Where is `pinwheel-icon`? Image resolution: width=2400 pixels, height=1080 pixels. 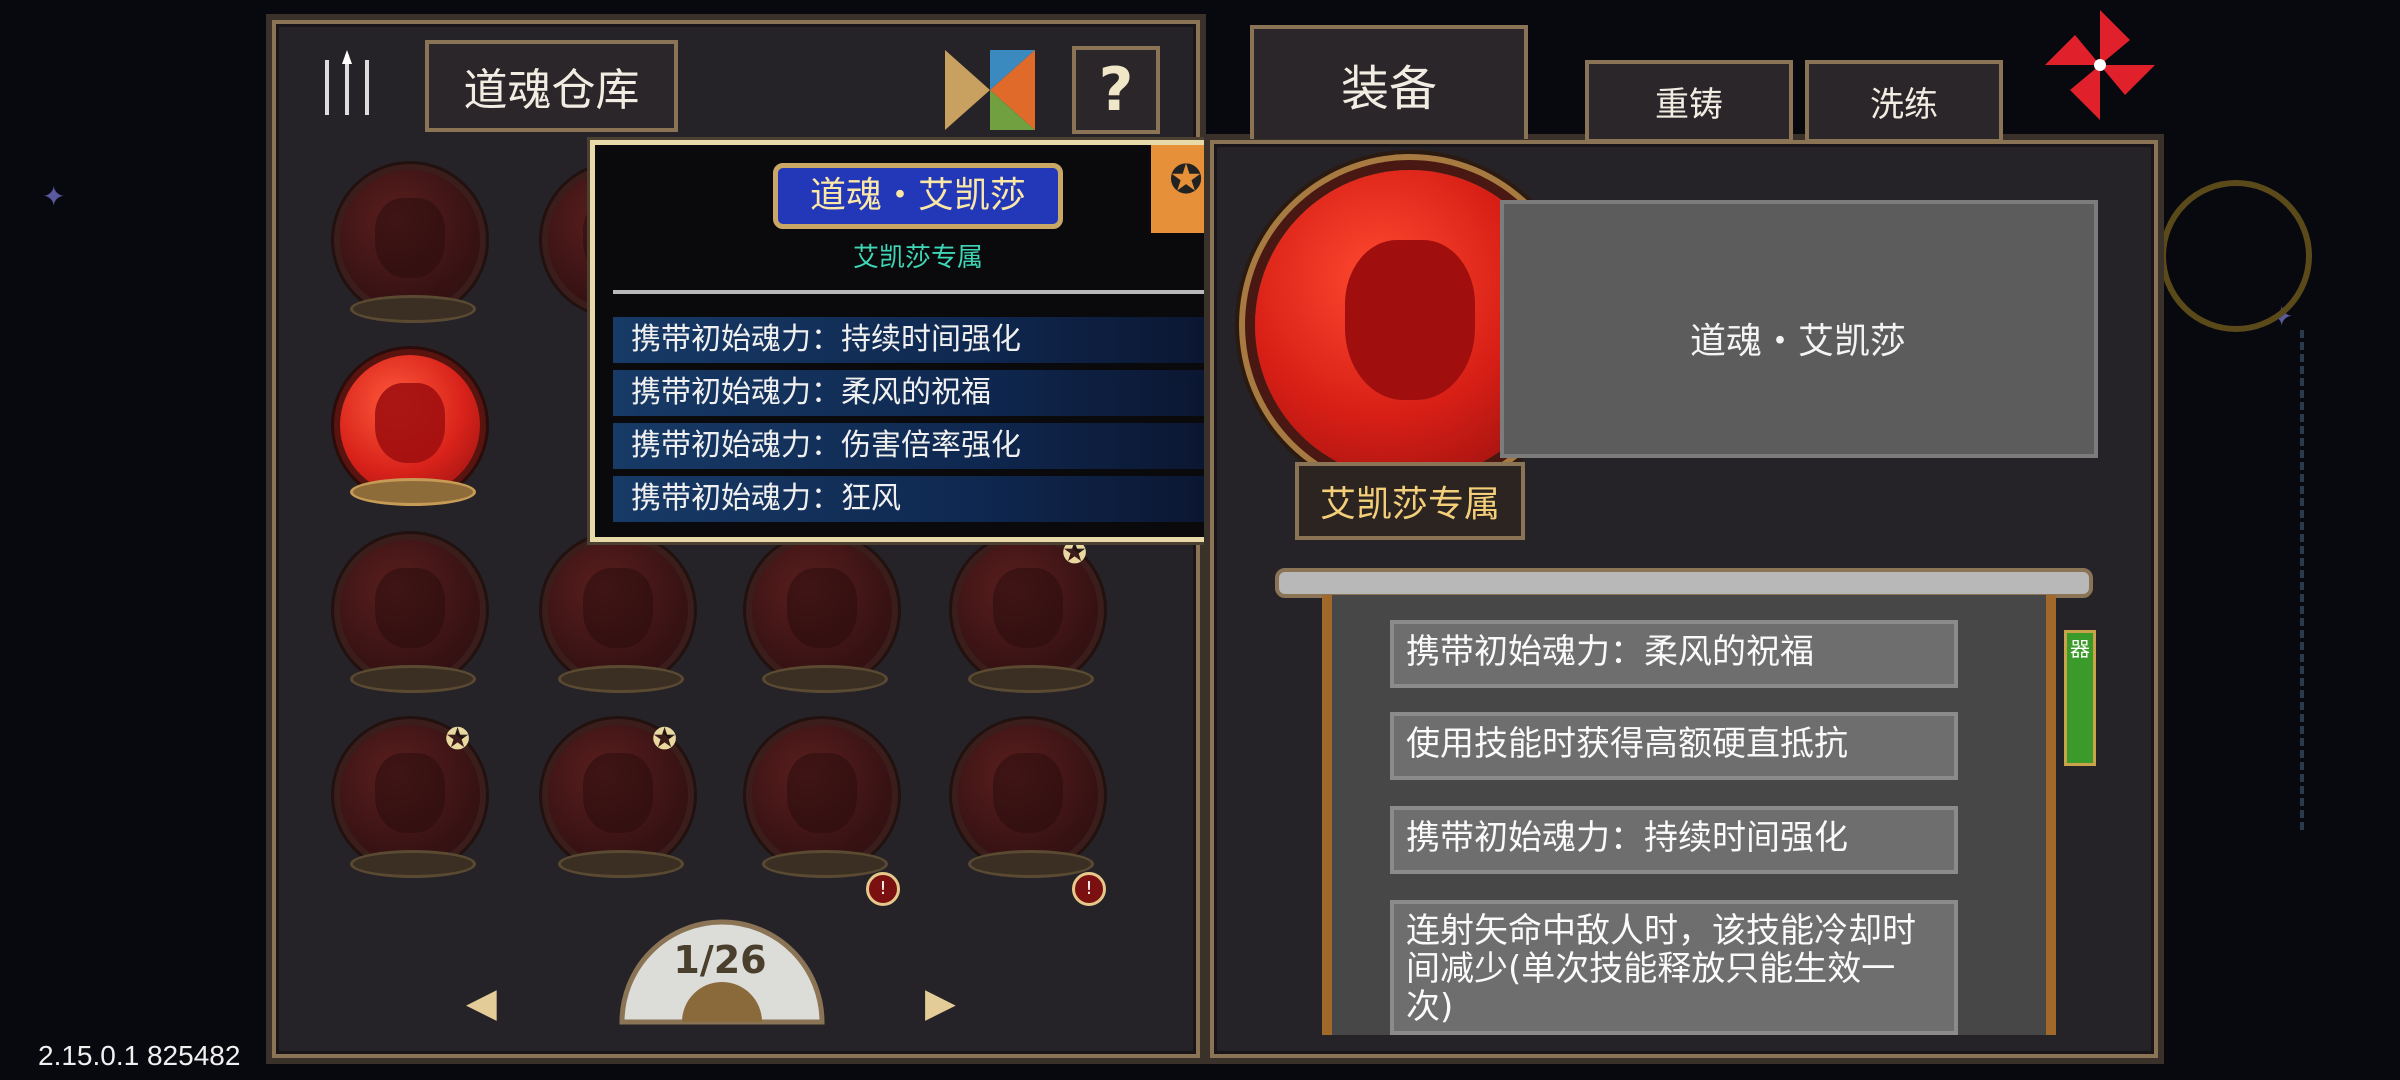 pinwheel-icon is located at coordinates (2100, 65).